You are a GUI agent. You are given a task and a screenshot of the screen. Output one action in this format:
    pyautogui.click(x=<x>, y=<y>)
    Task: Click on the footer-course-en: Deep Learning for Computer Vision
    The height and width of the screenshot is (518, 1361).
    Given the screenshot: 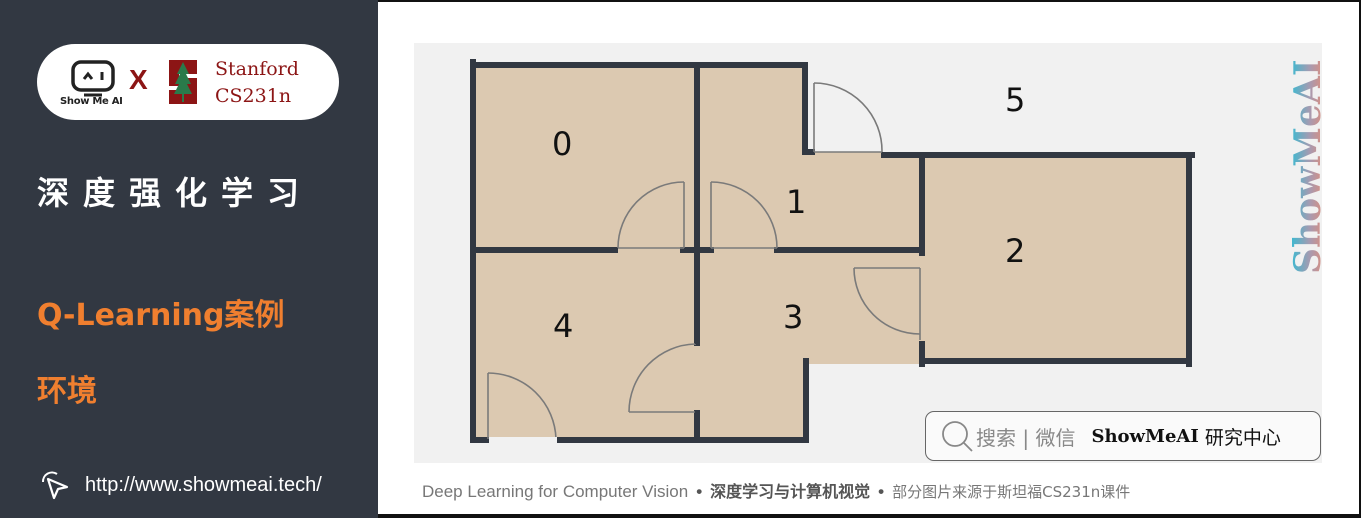 What is the action you would take?
    pyautogui.click(x=555, y=491)
    